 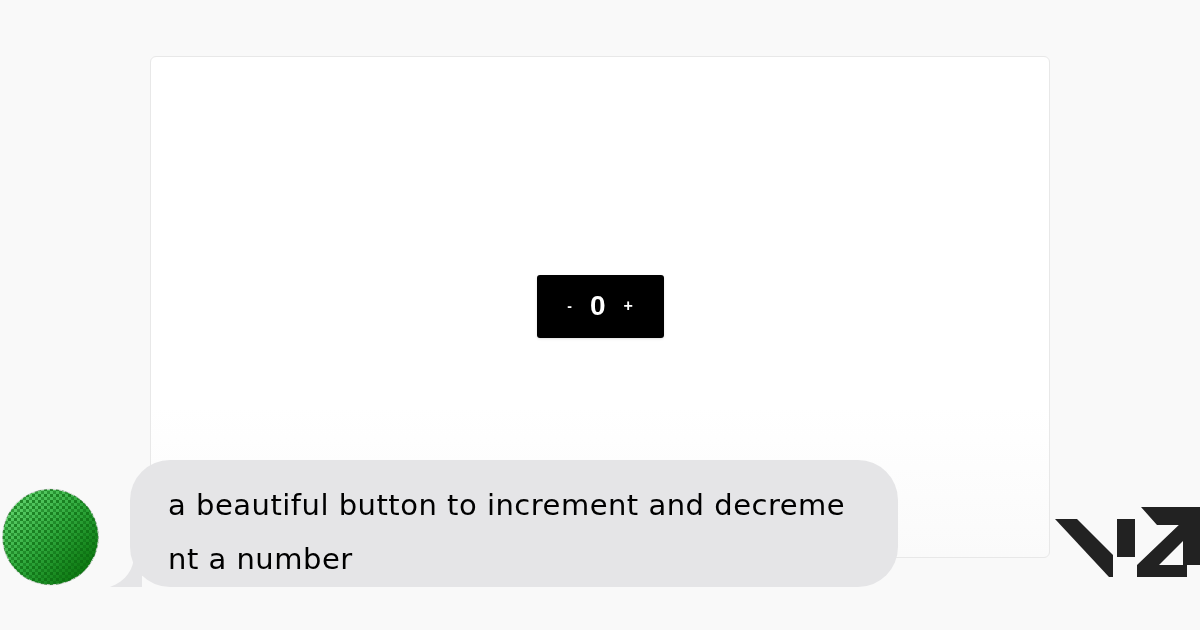 I want to click on increment-button: +, so click(x=628, y=306).